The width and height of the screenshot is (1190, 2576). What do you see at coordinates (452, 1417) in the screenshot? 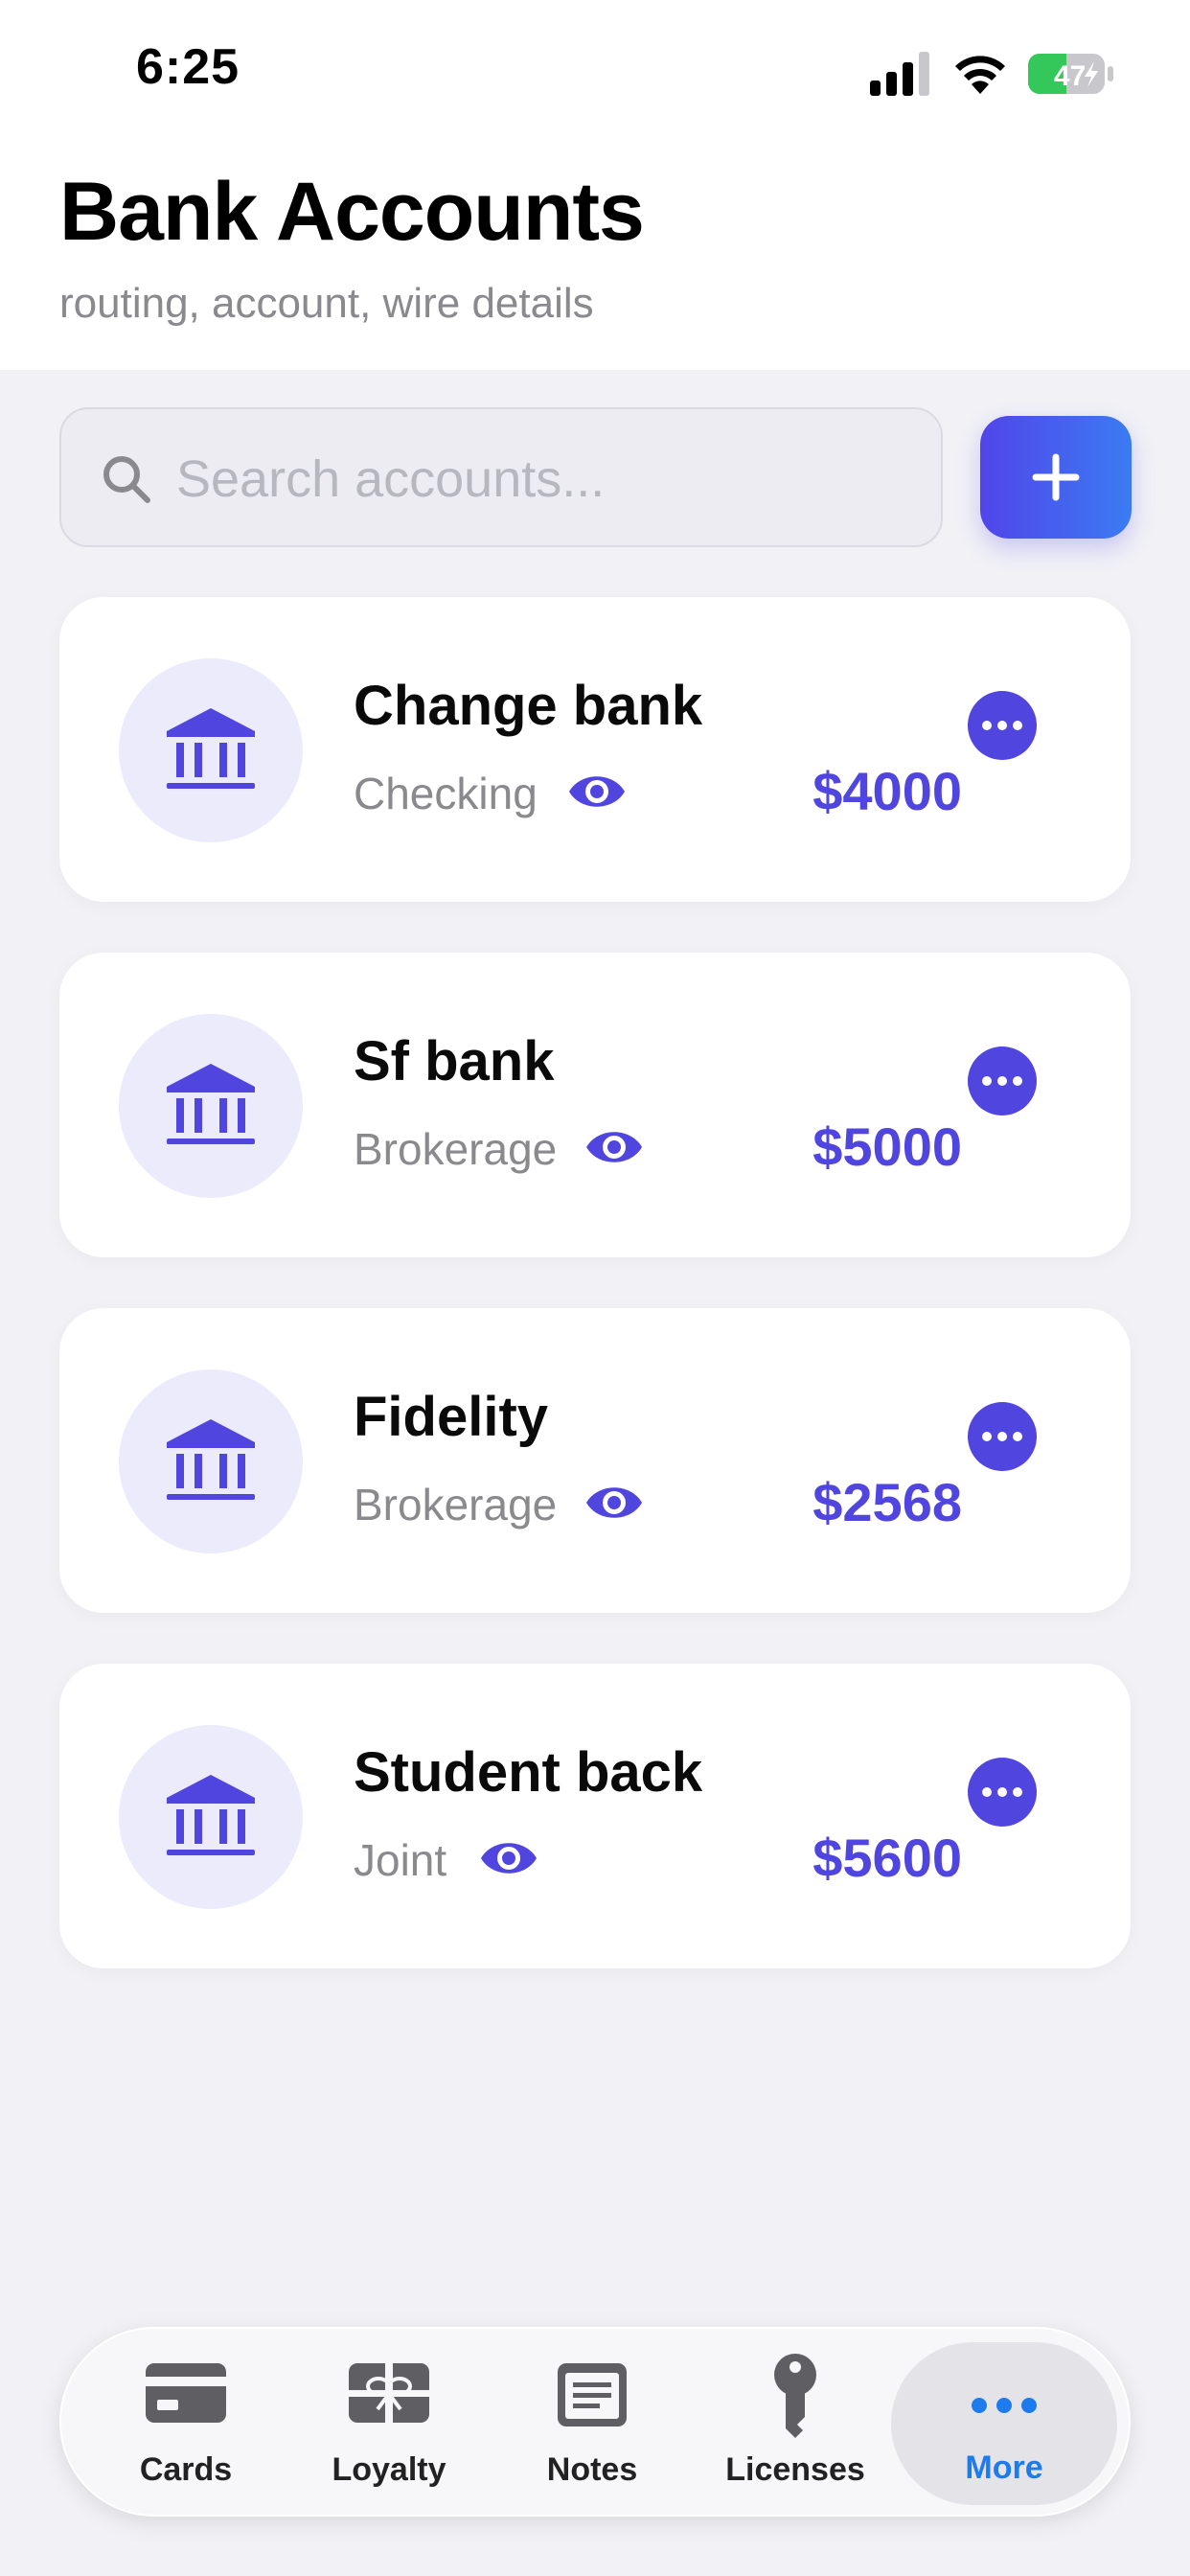
I see `account-name: Fidelity` at bounding box center [452, 1417].